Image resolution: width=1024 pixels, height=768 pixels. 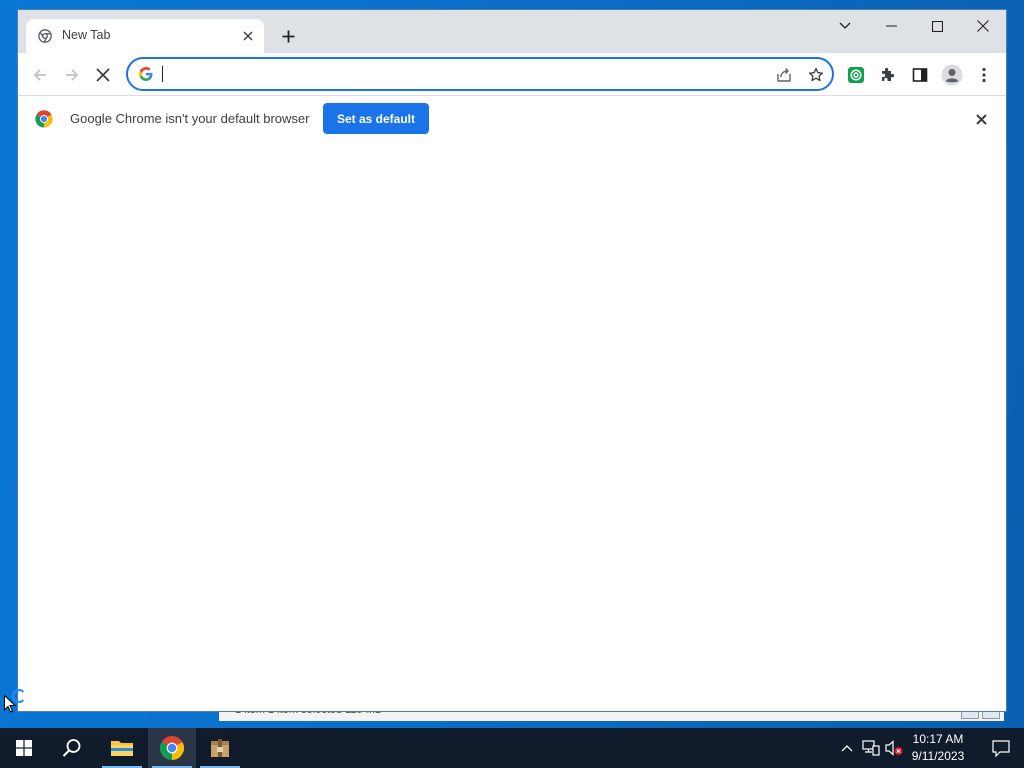 I want to click on side-panel-icon, so click(x=920, y=75).